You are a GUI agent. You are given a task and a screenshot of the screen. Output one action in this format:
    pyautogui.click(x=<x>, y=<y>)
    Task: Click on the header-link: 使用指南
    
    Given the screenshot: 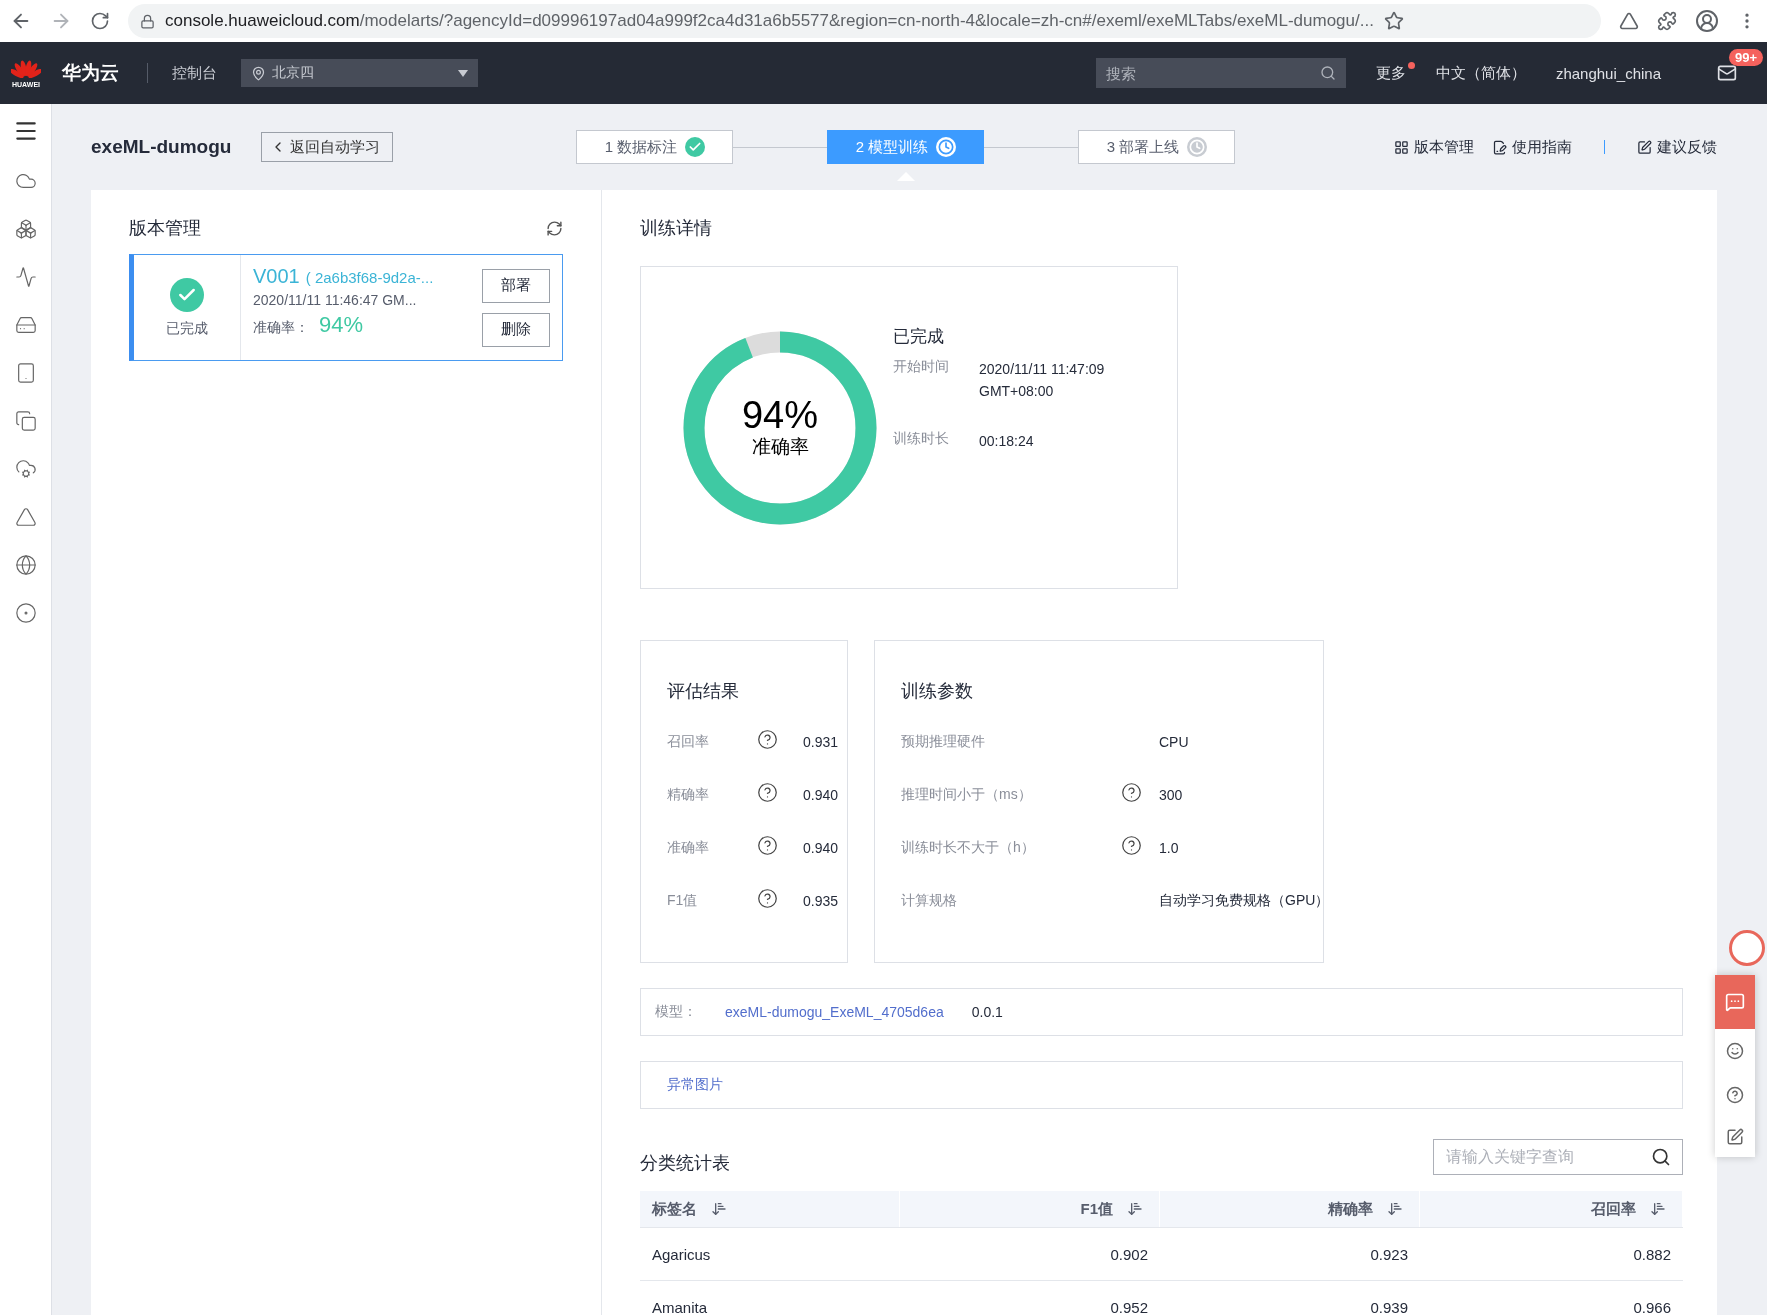 What is the action you would take?
    pyautogui.click(x=1532, y=147)
    